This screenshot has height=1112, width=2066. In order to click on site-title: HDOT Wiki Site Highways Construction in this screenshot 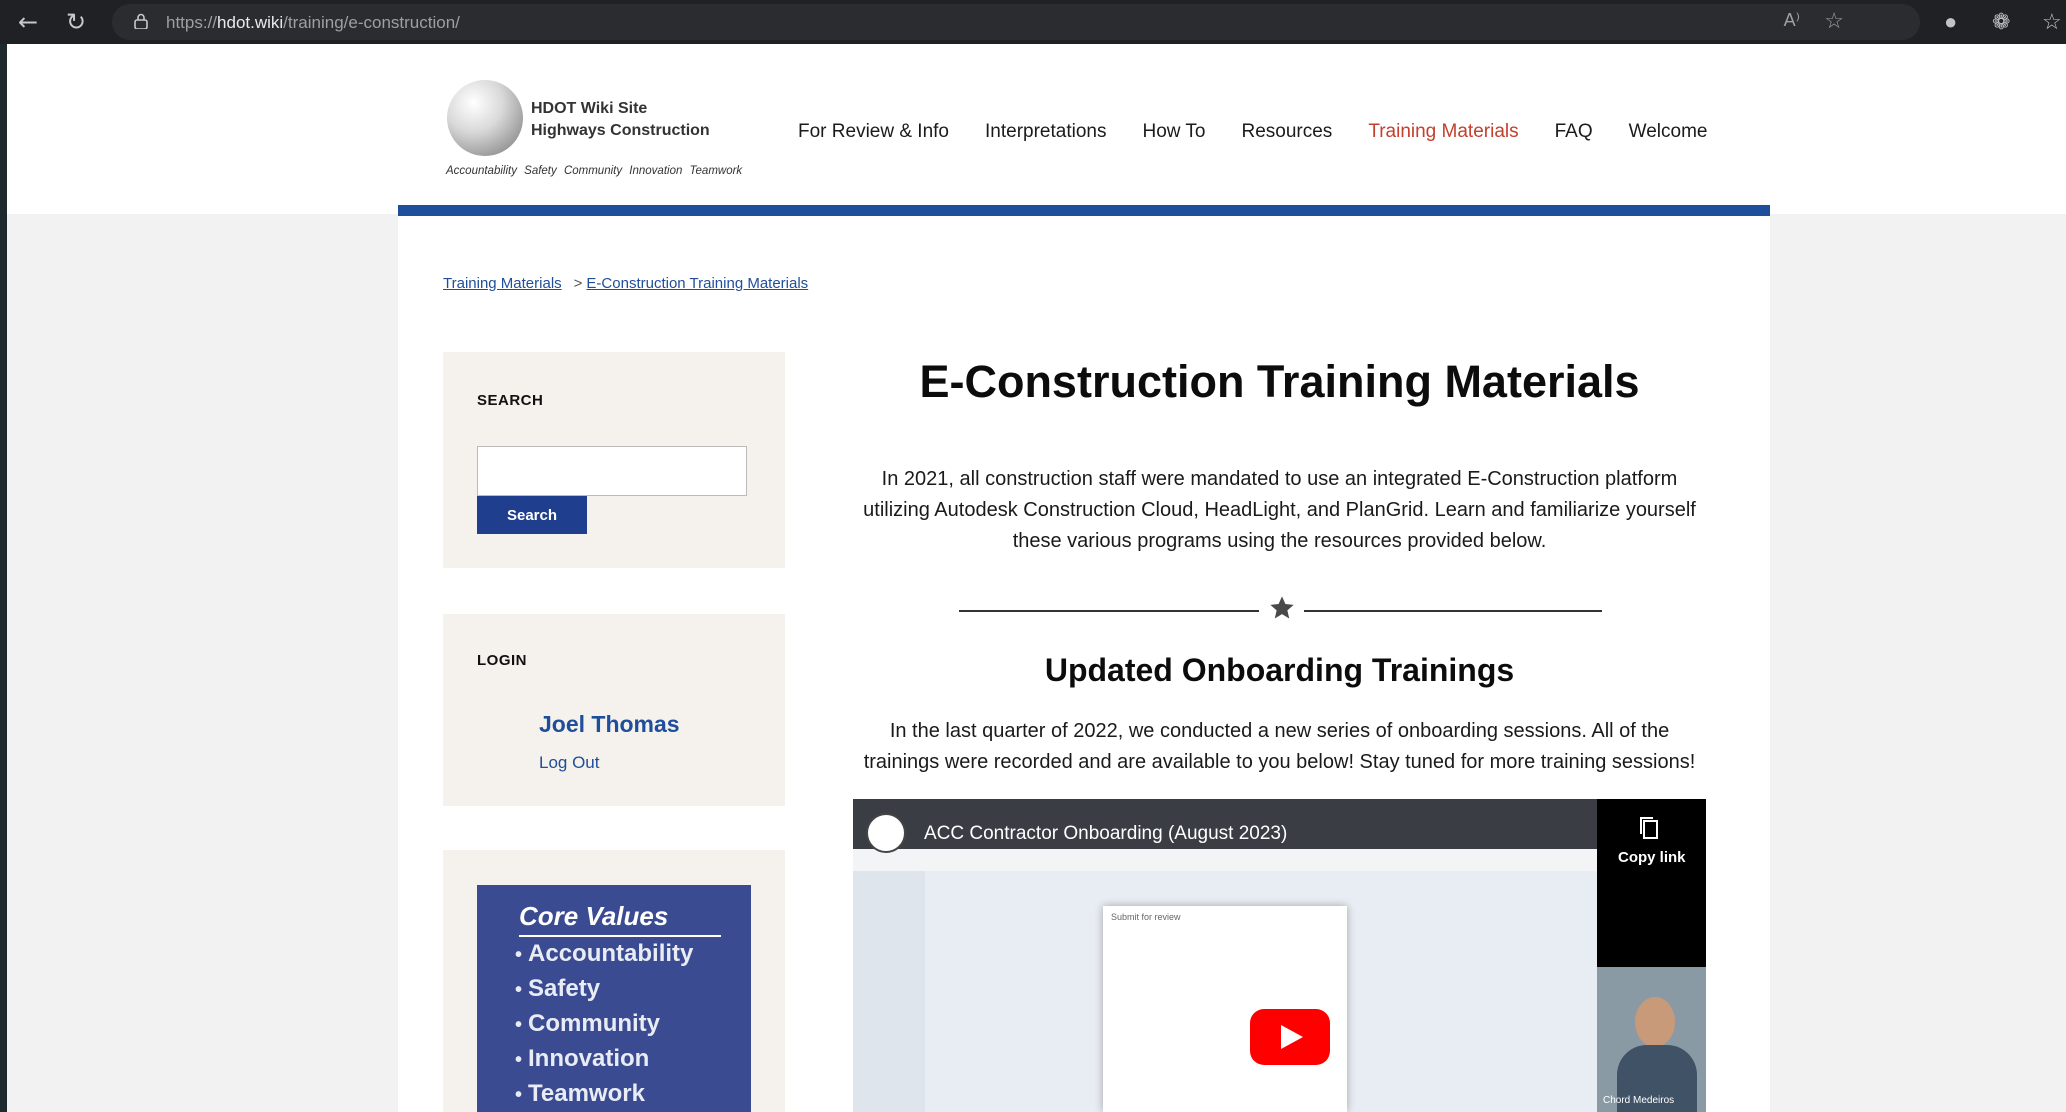, I will do `click(620, 120)`.